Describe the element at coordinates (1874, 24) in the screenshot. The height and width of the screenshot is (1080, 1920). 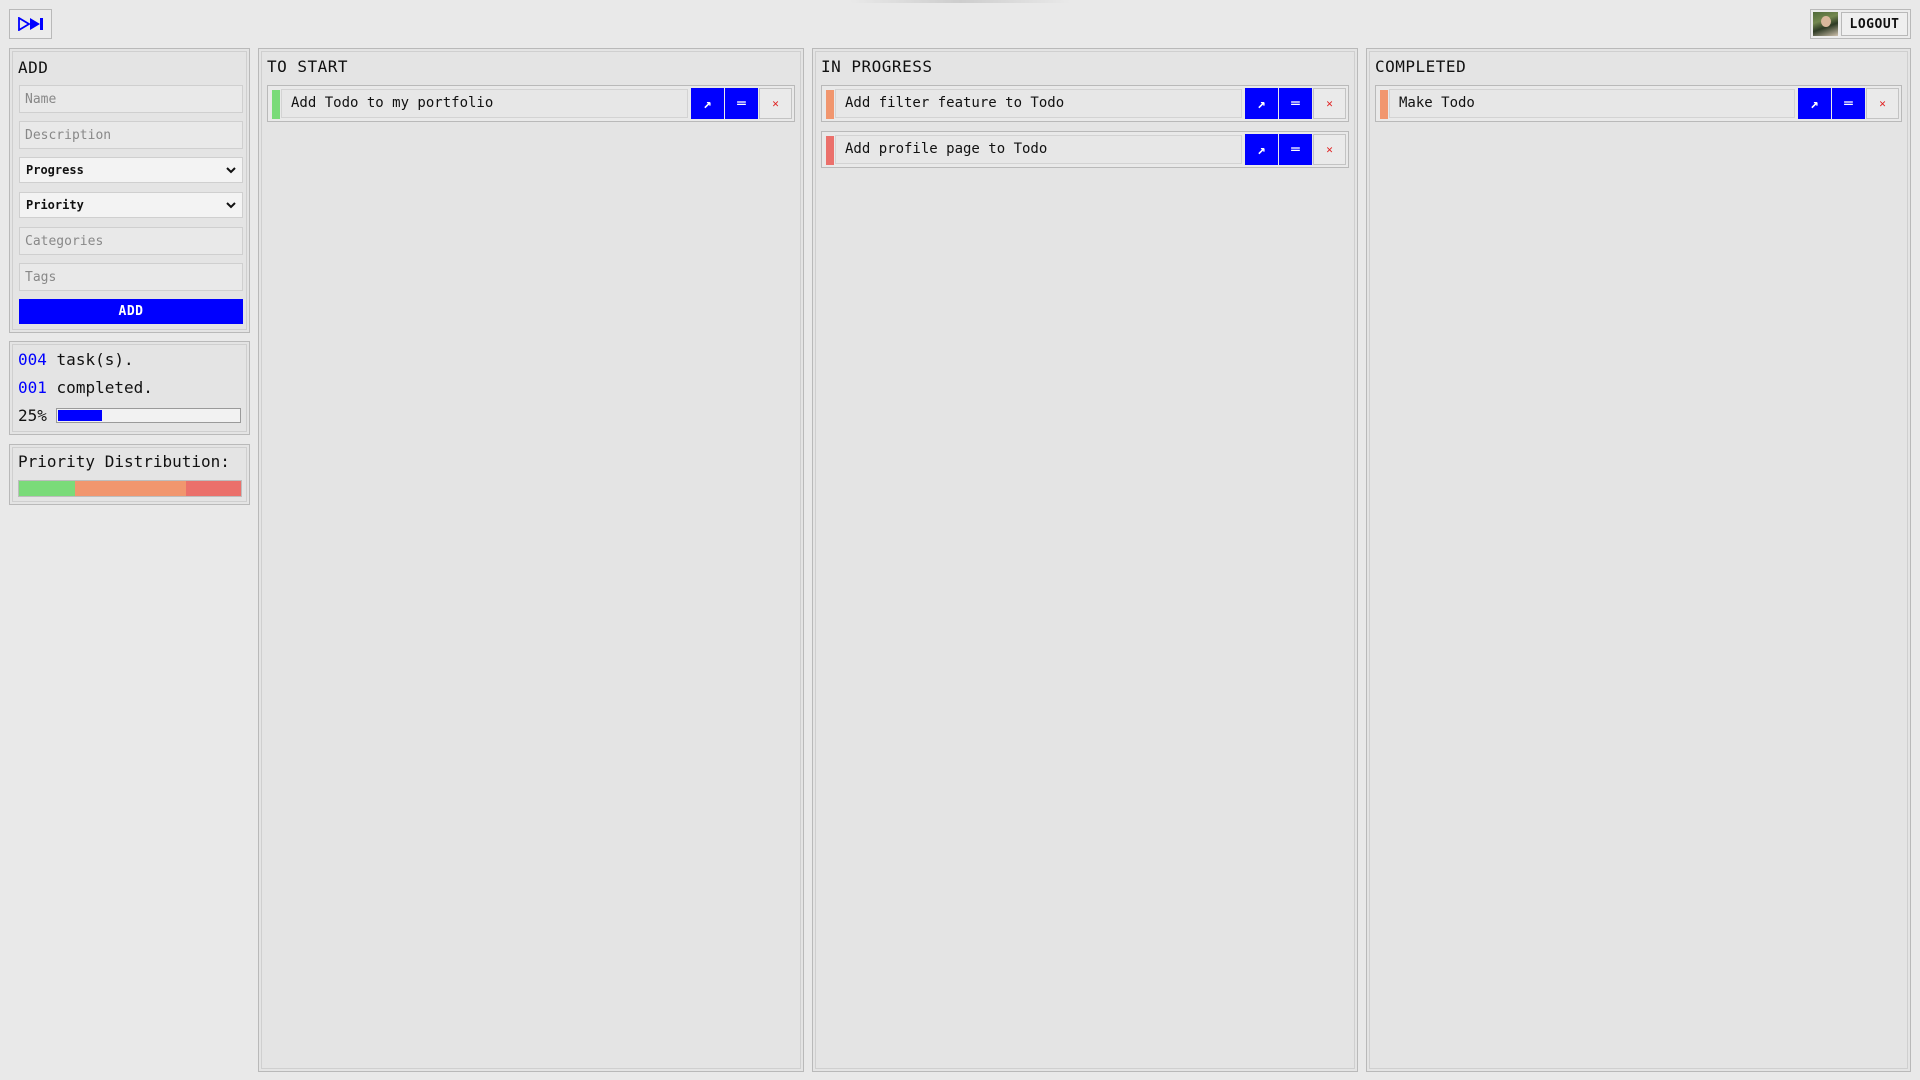
I see `logout-button: LOGOUT` at that location.